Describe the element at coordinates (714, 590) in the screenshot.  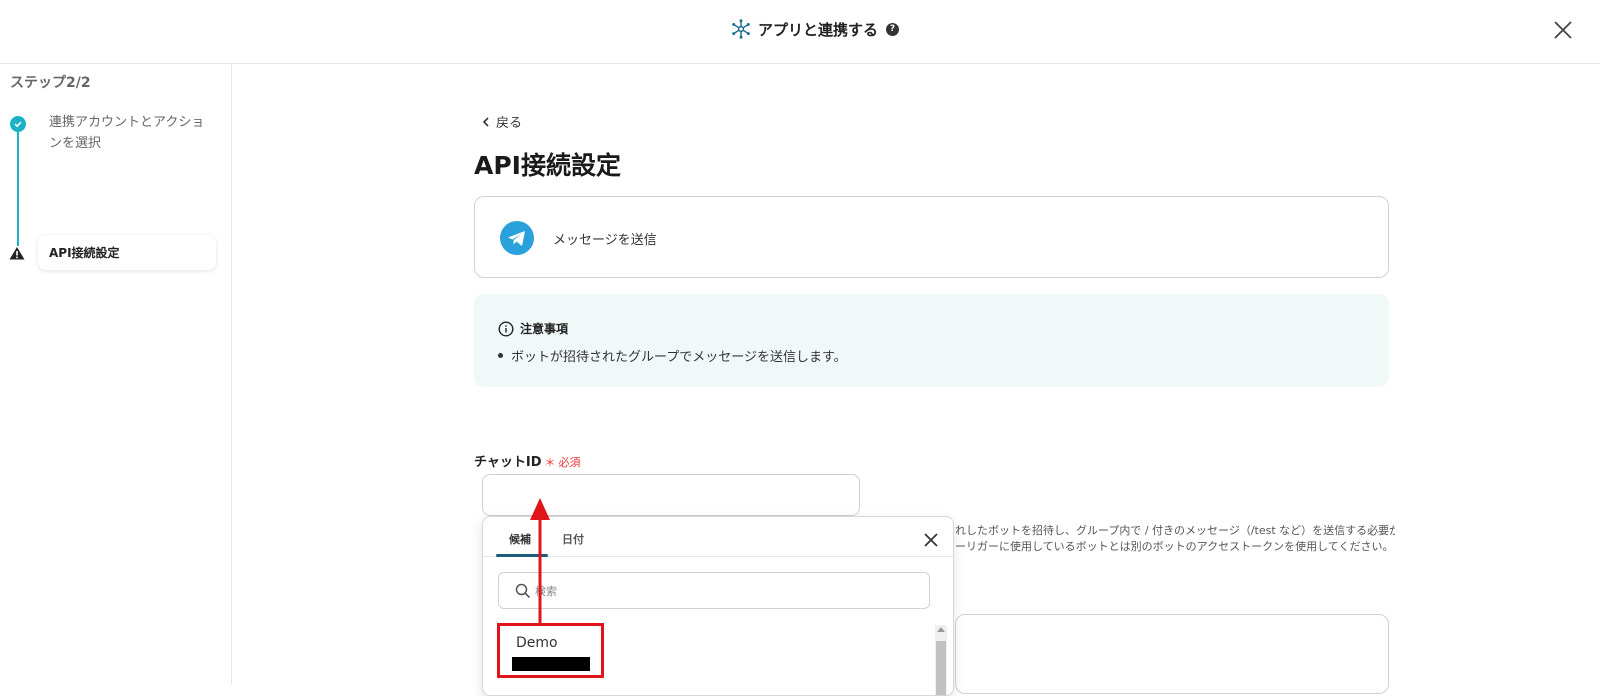
I see `dropdown-search-input: 検索` at that location.